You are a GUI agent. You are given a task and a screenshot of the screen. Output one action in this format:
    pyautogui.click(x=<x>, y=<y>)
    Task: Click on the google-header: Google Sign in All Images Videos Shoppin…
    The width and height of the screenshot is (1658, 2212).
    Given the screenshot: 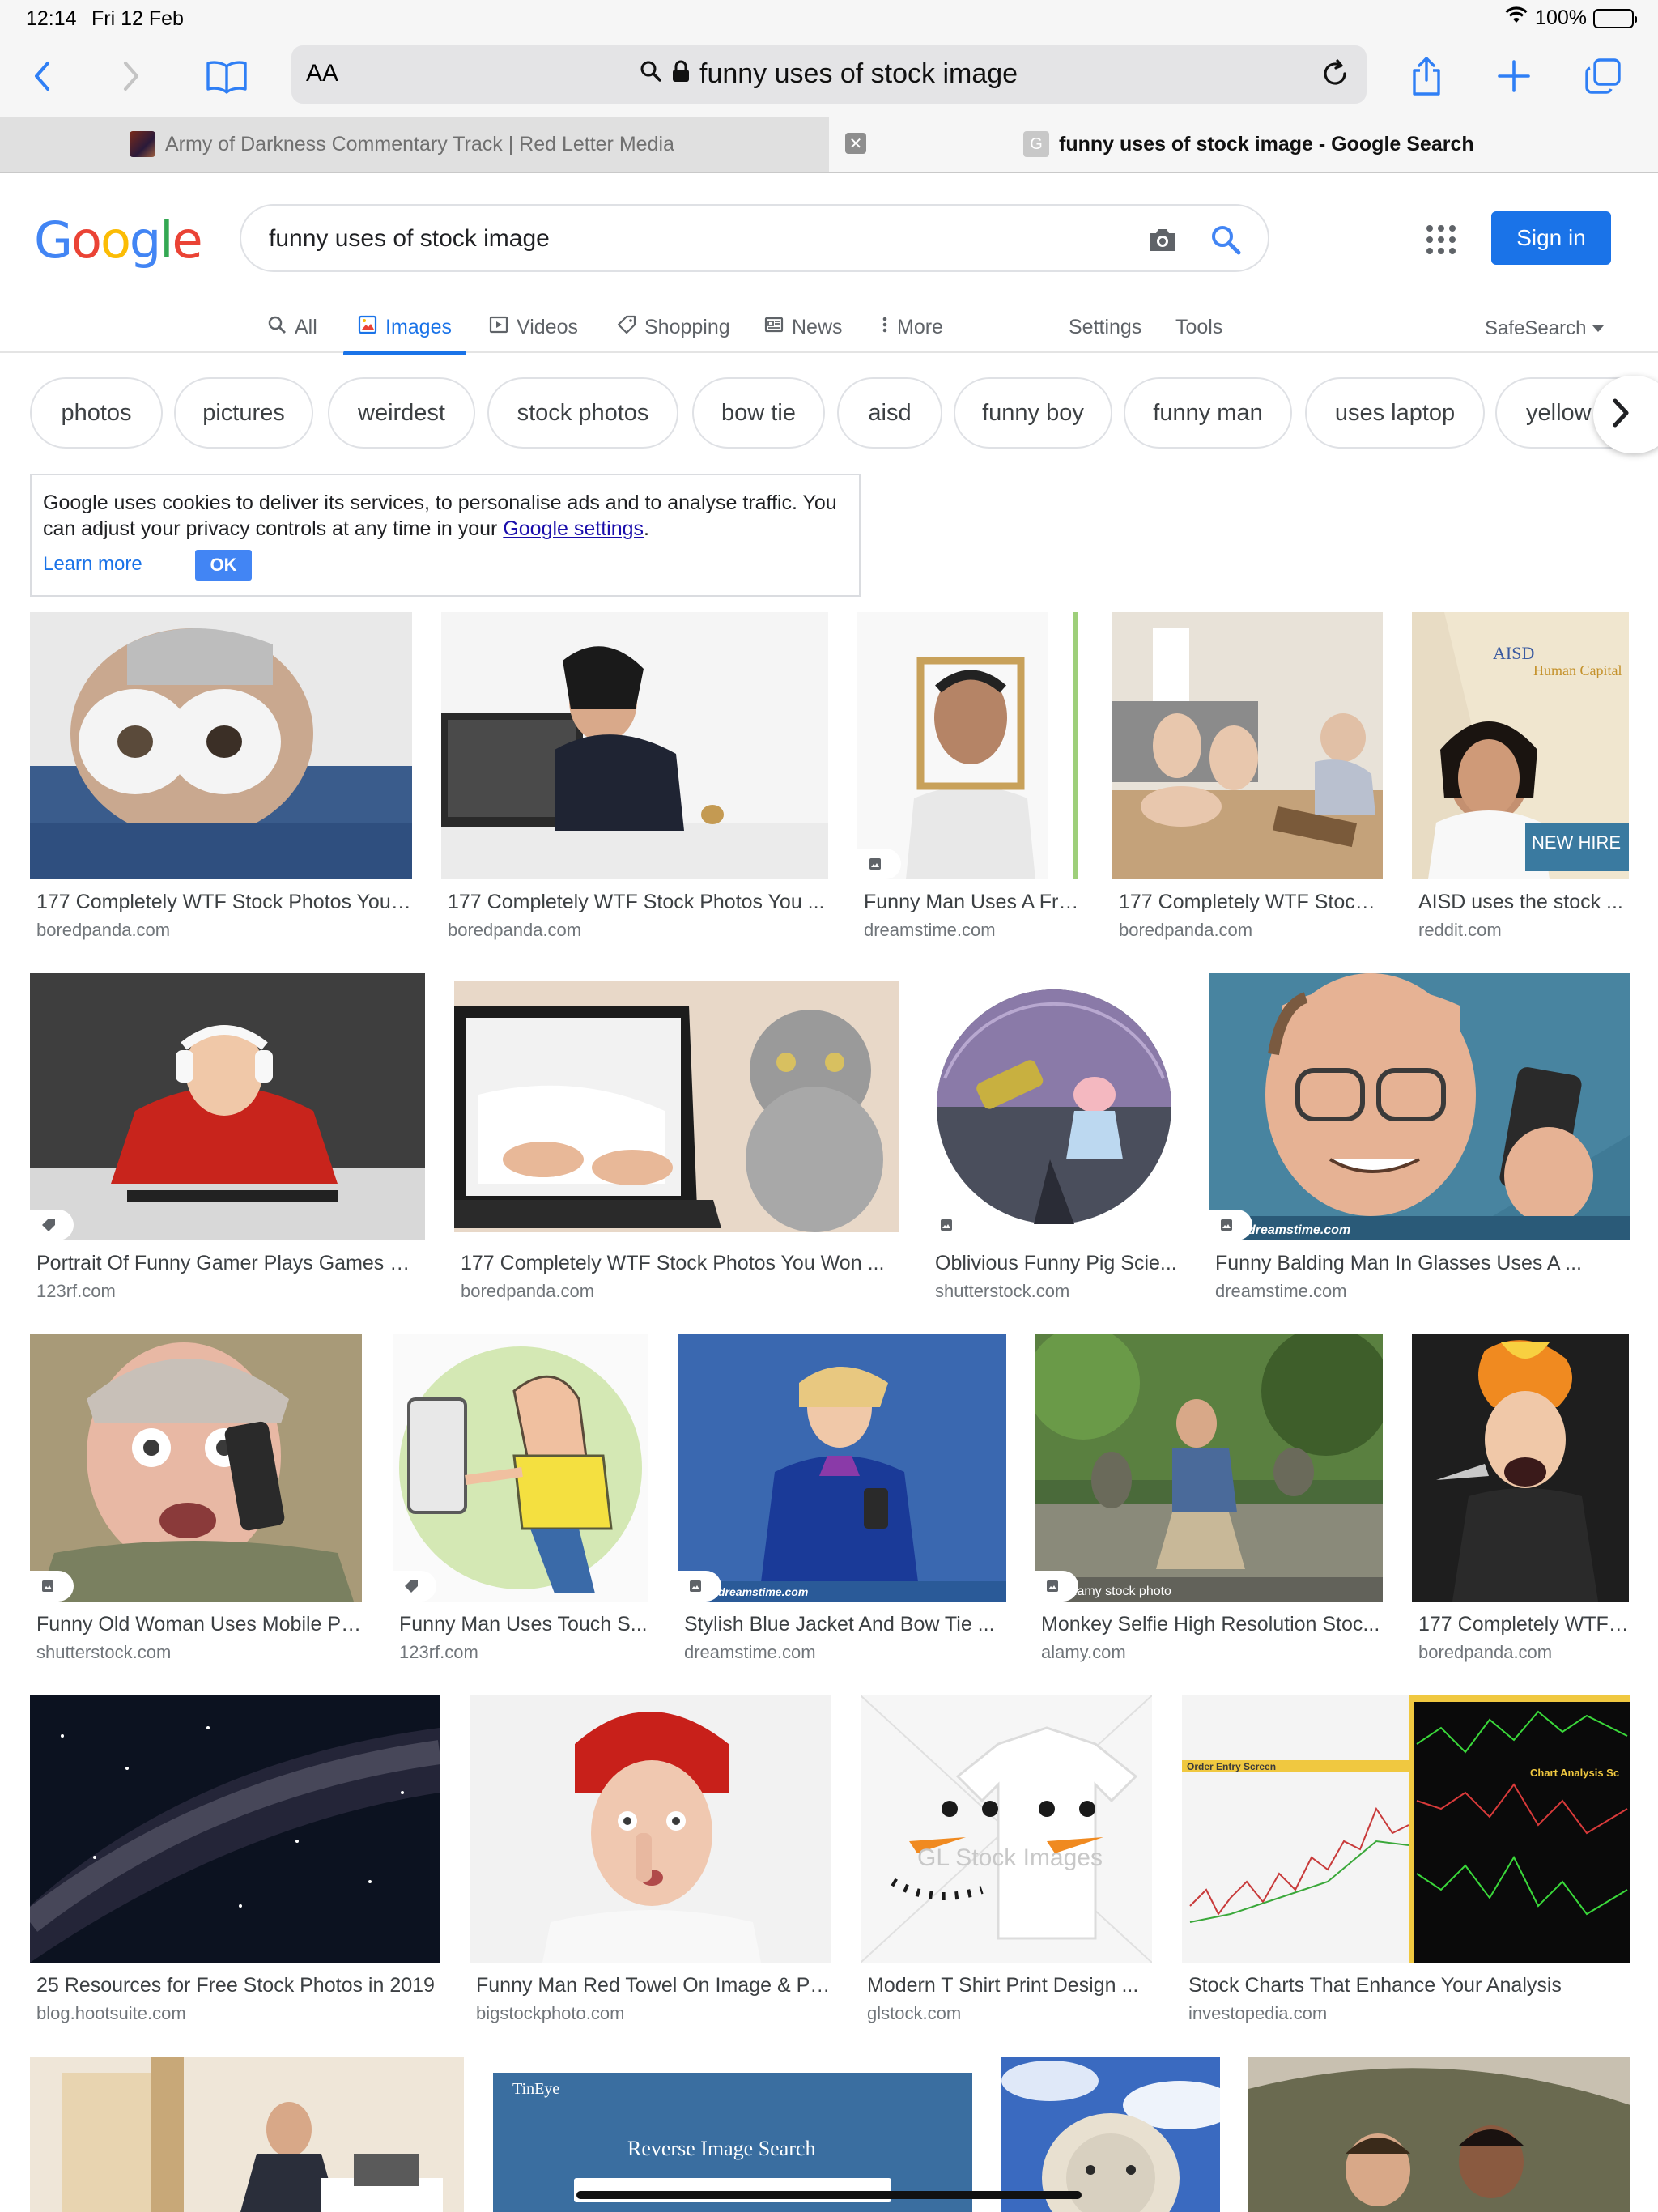 What is the action you would take?
    pyautogui.click(x=829, y=265)
    